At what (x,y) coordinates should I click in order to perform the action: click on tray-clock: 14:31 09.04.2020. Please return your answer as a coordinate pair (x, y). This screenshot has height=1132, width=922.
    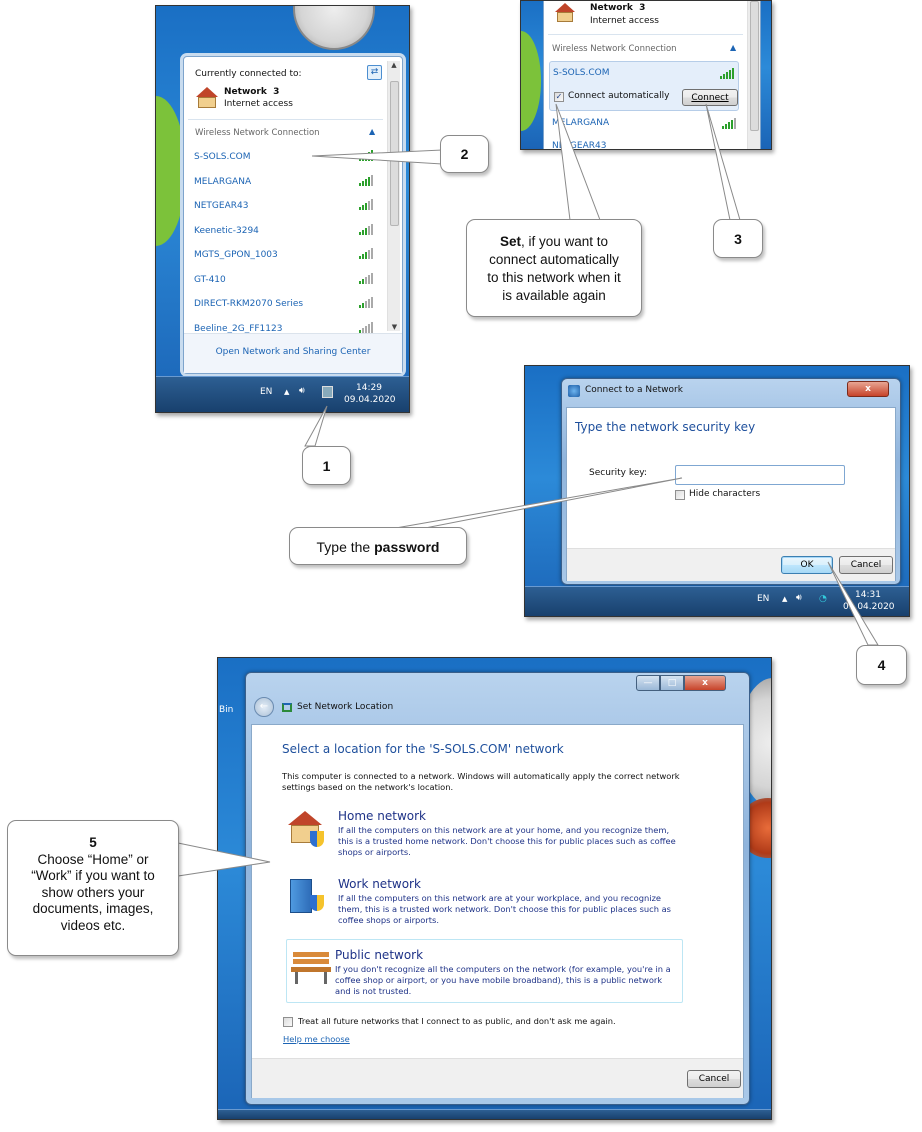
    Looking at the image, I should click on (869, 601).